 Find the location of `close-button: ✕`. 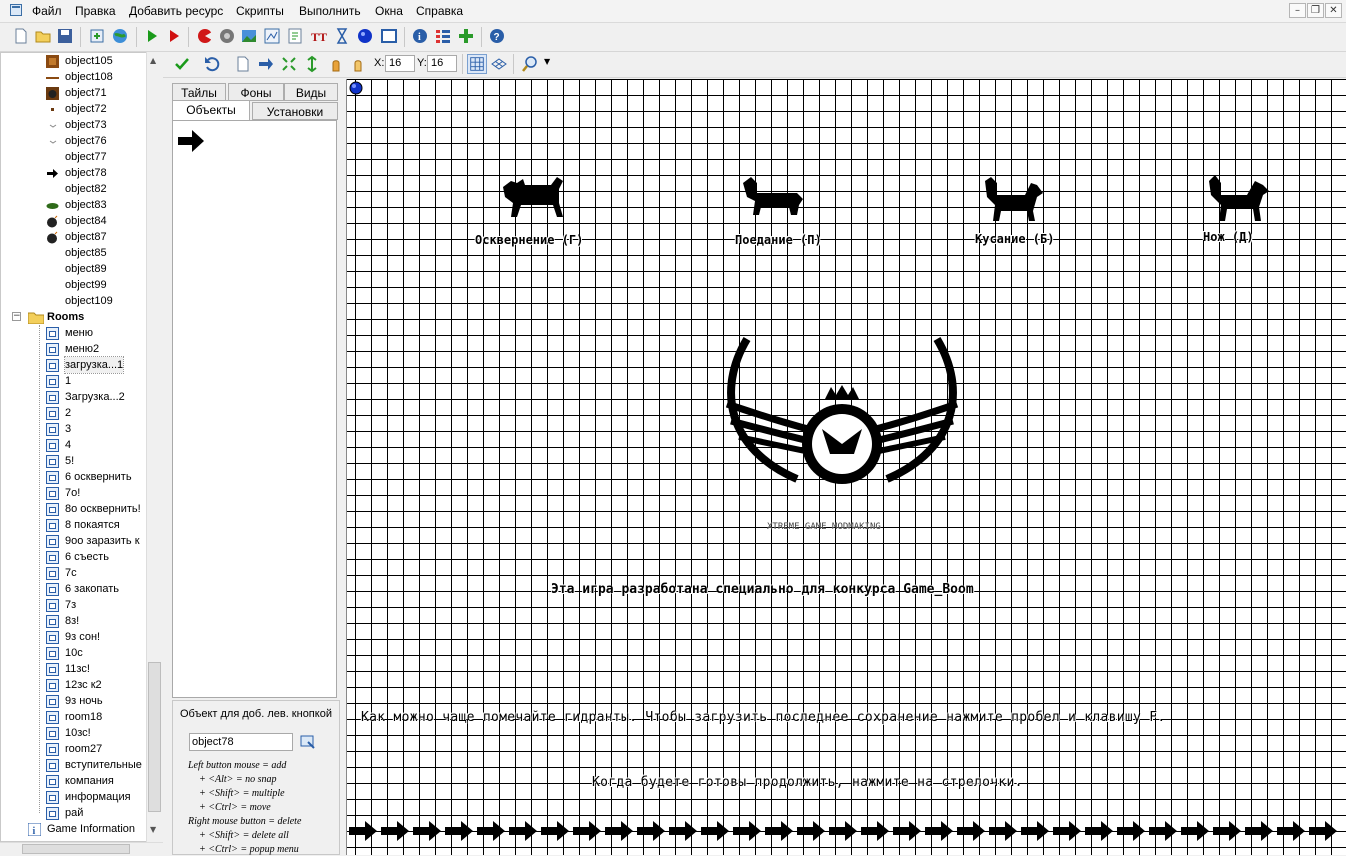

close-button: ✕ is located at coordinates (1333, 10).